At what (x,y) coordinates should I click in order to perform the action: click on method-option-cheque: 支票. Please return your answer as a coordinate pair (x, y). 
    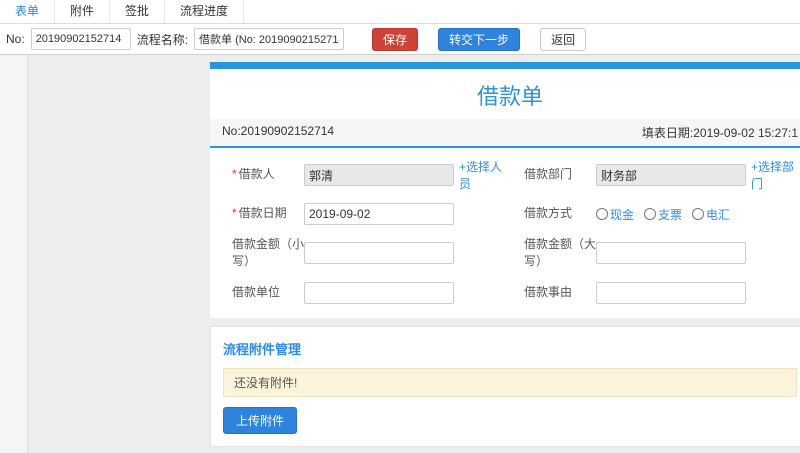
    Looking at the image, I should click on (663, 214).